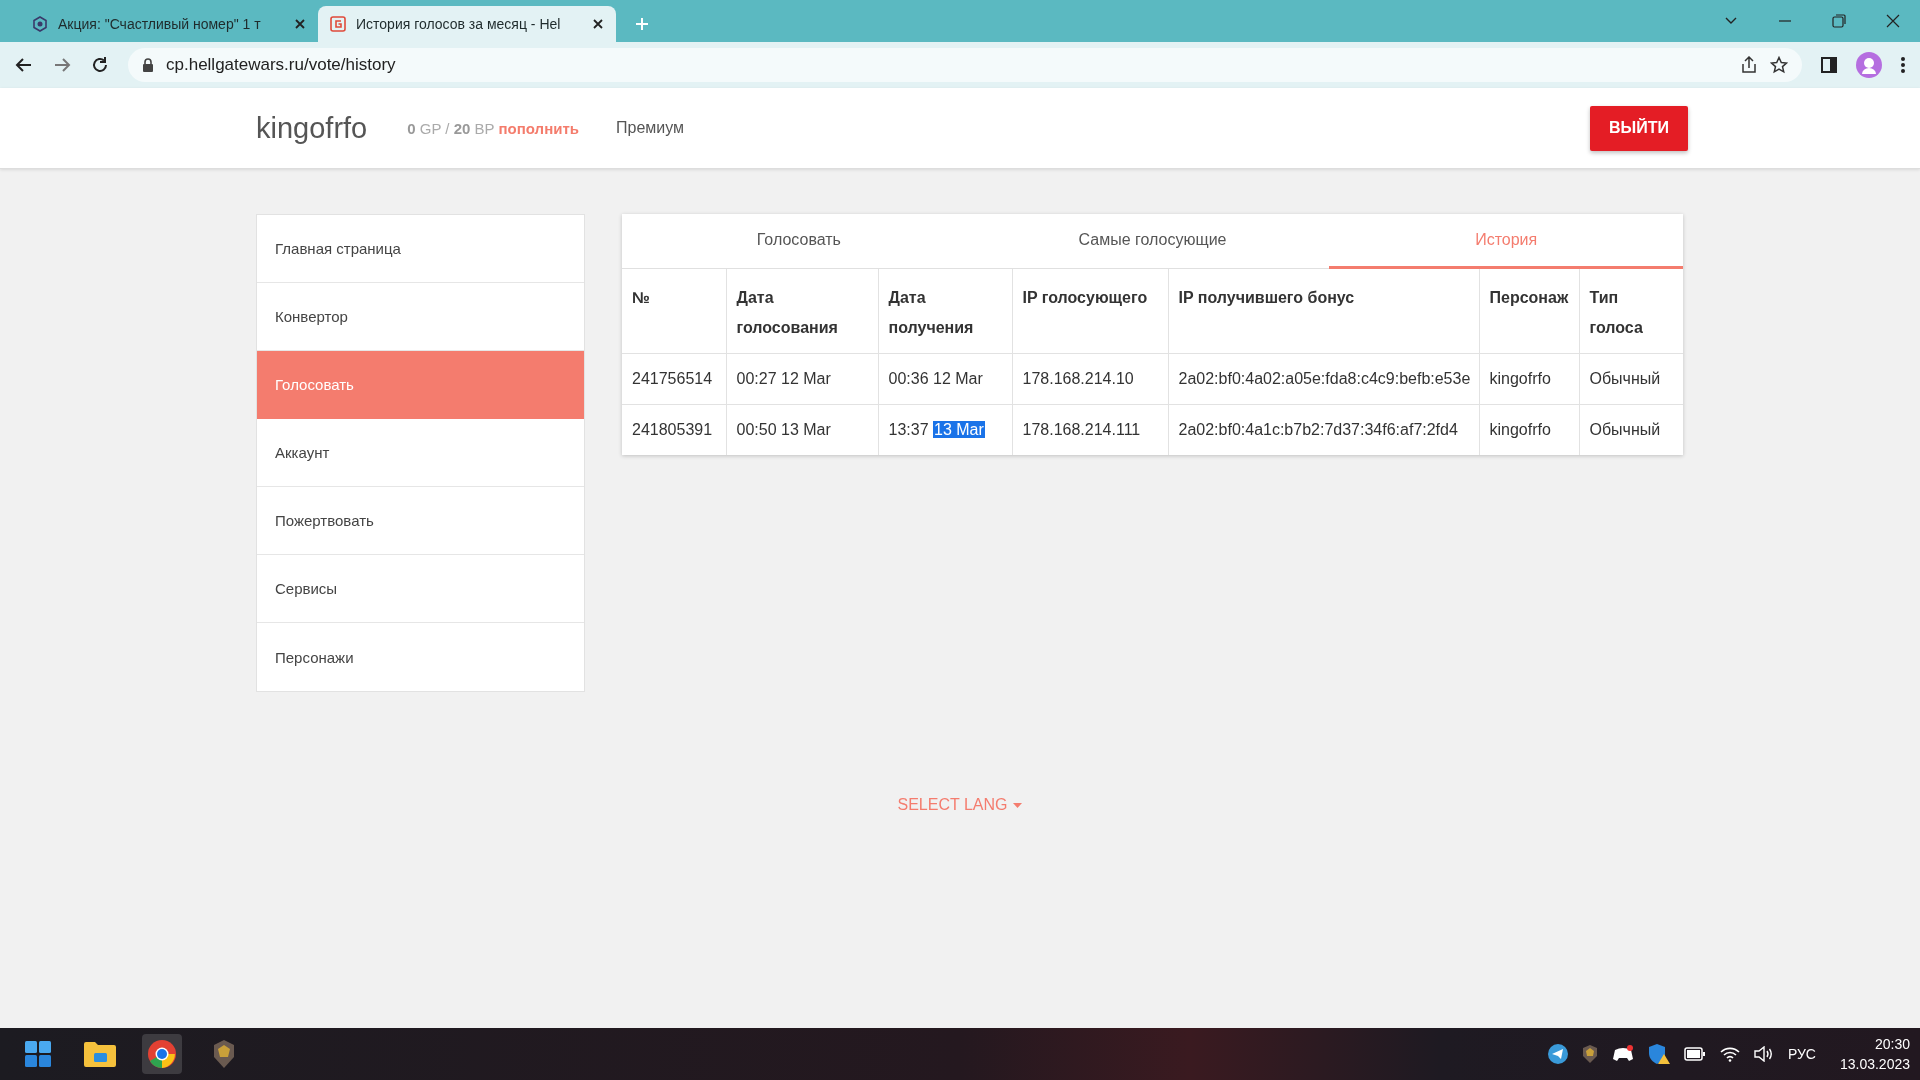 This screenshot has width=1920, height=1080. I want to click on address-bar: cp.hellgatewars.ru/vote/history, so click(965, 65).